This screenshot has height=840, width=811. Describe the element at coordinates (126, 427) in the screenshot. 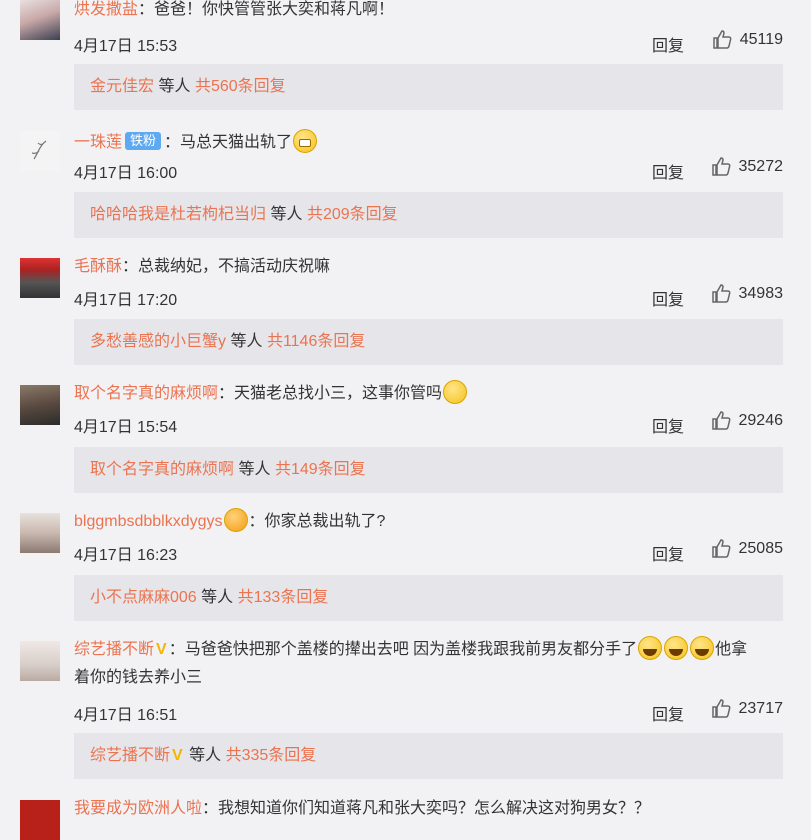

I see `comment-date: 4月17日 15:54` at that location.